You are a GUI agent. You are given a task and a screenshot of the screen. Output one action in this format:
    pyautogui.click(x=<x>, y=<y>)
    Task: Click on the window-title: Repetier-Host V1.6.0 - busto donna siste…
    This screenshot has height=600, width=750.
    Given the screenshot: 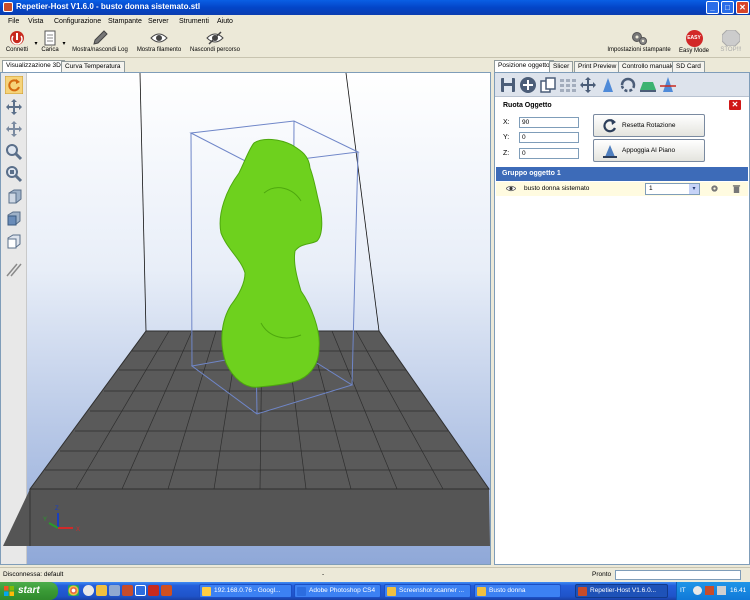 What is the action you would take?
    pyautogui.click(x=108, y=6)
    